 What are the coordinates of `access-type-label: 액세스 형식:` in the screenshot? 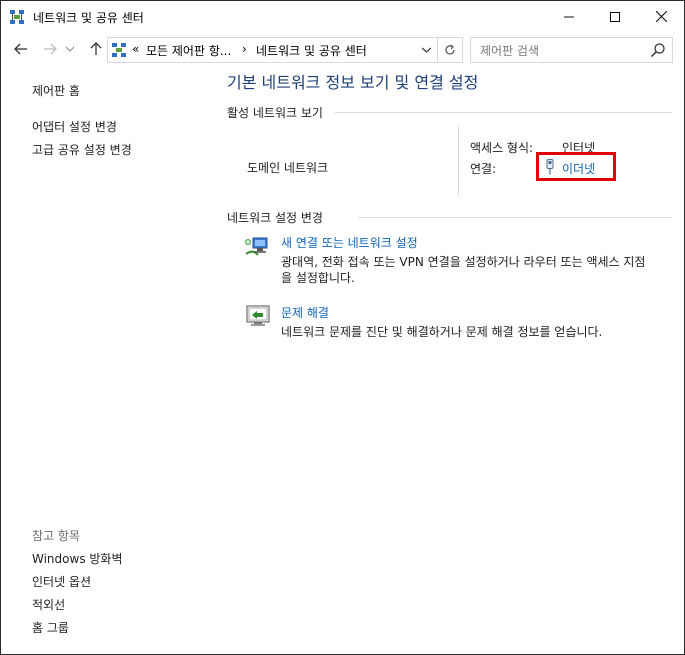 It's located at (502, 148).